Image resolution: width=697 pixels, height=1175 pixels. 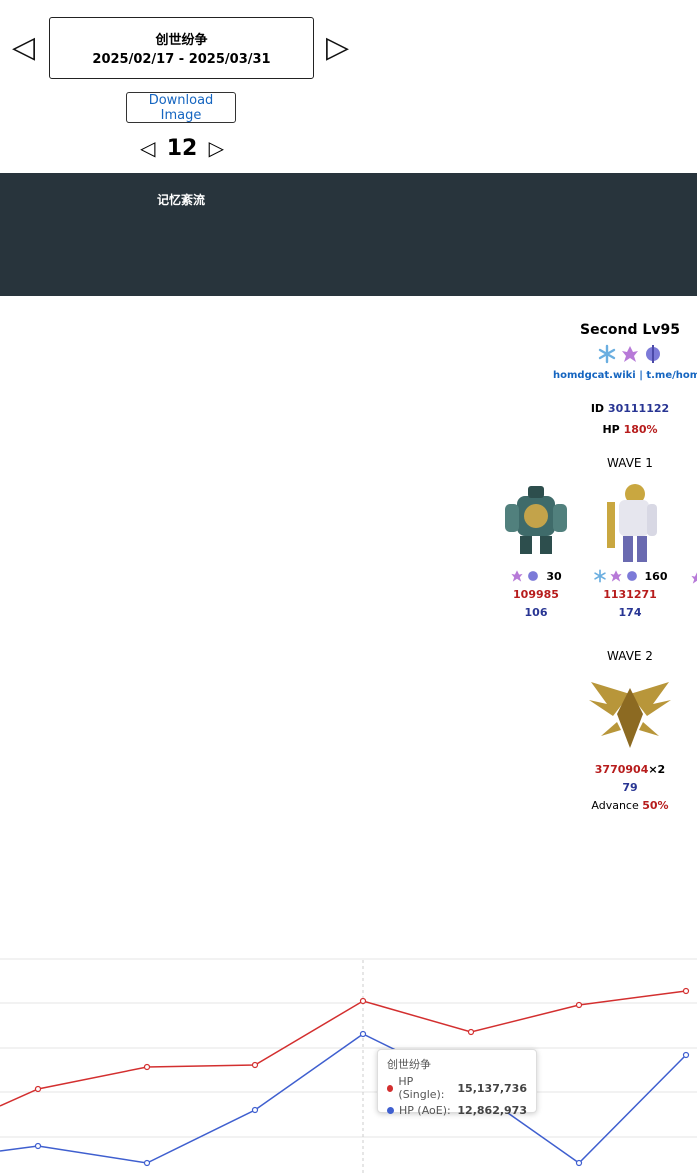 What do you see at coordinates (630, 656) in the screenshot?
I see `wave-2-label: WAVE 2` at bounding box center [630, 656].